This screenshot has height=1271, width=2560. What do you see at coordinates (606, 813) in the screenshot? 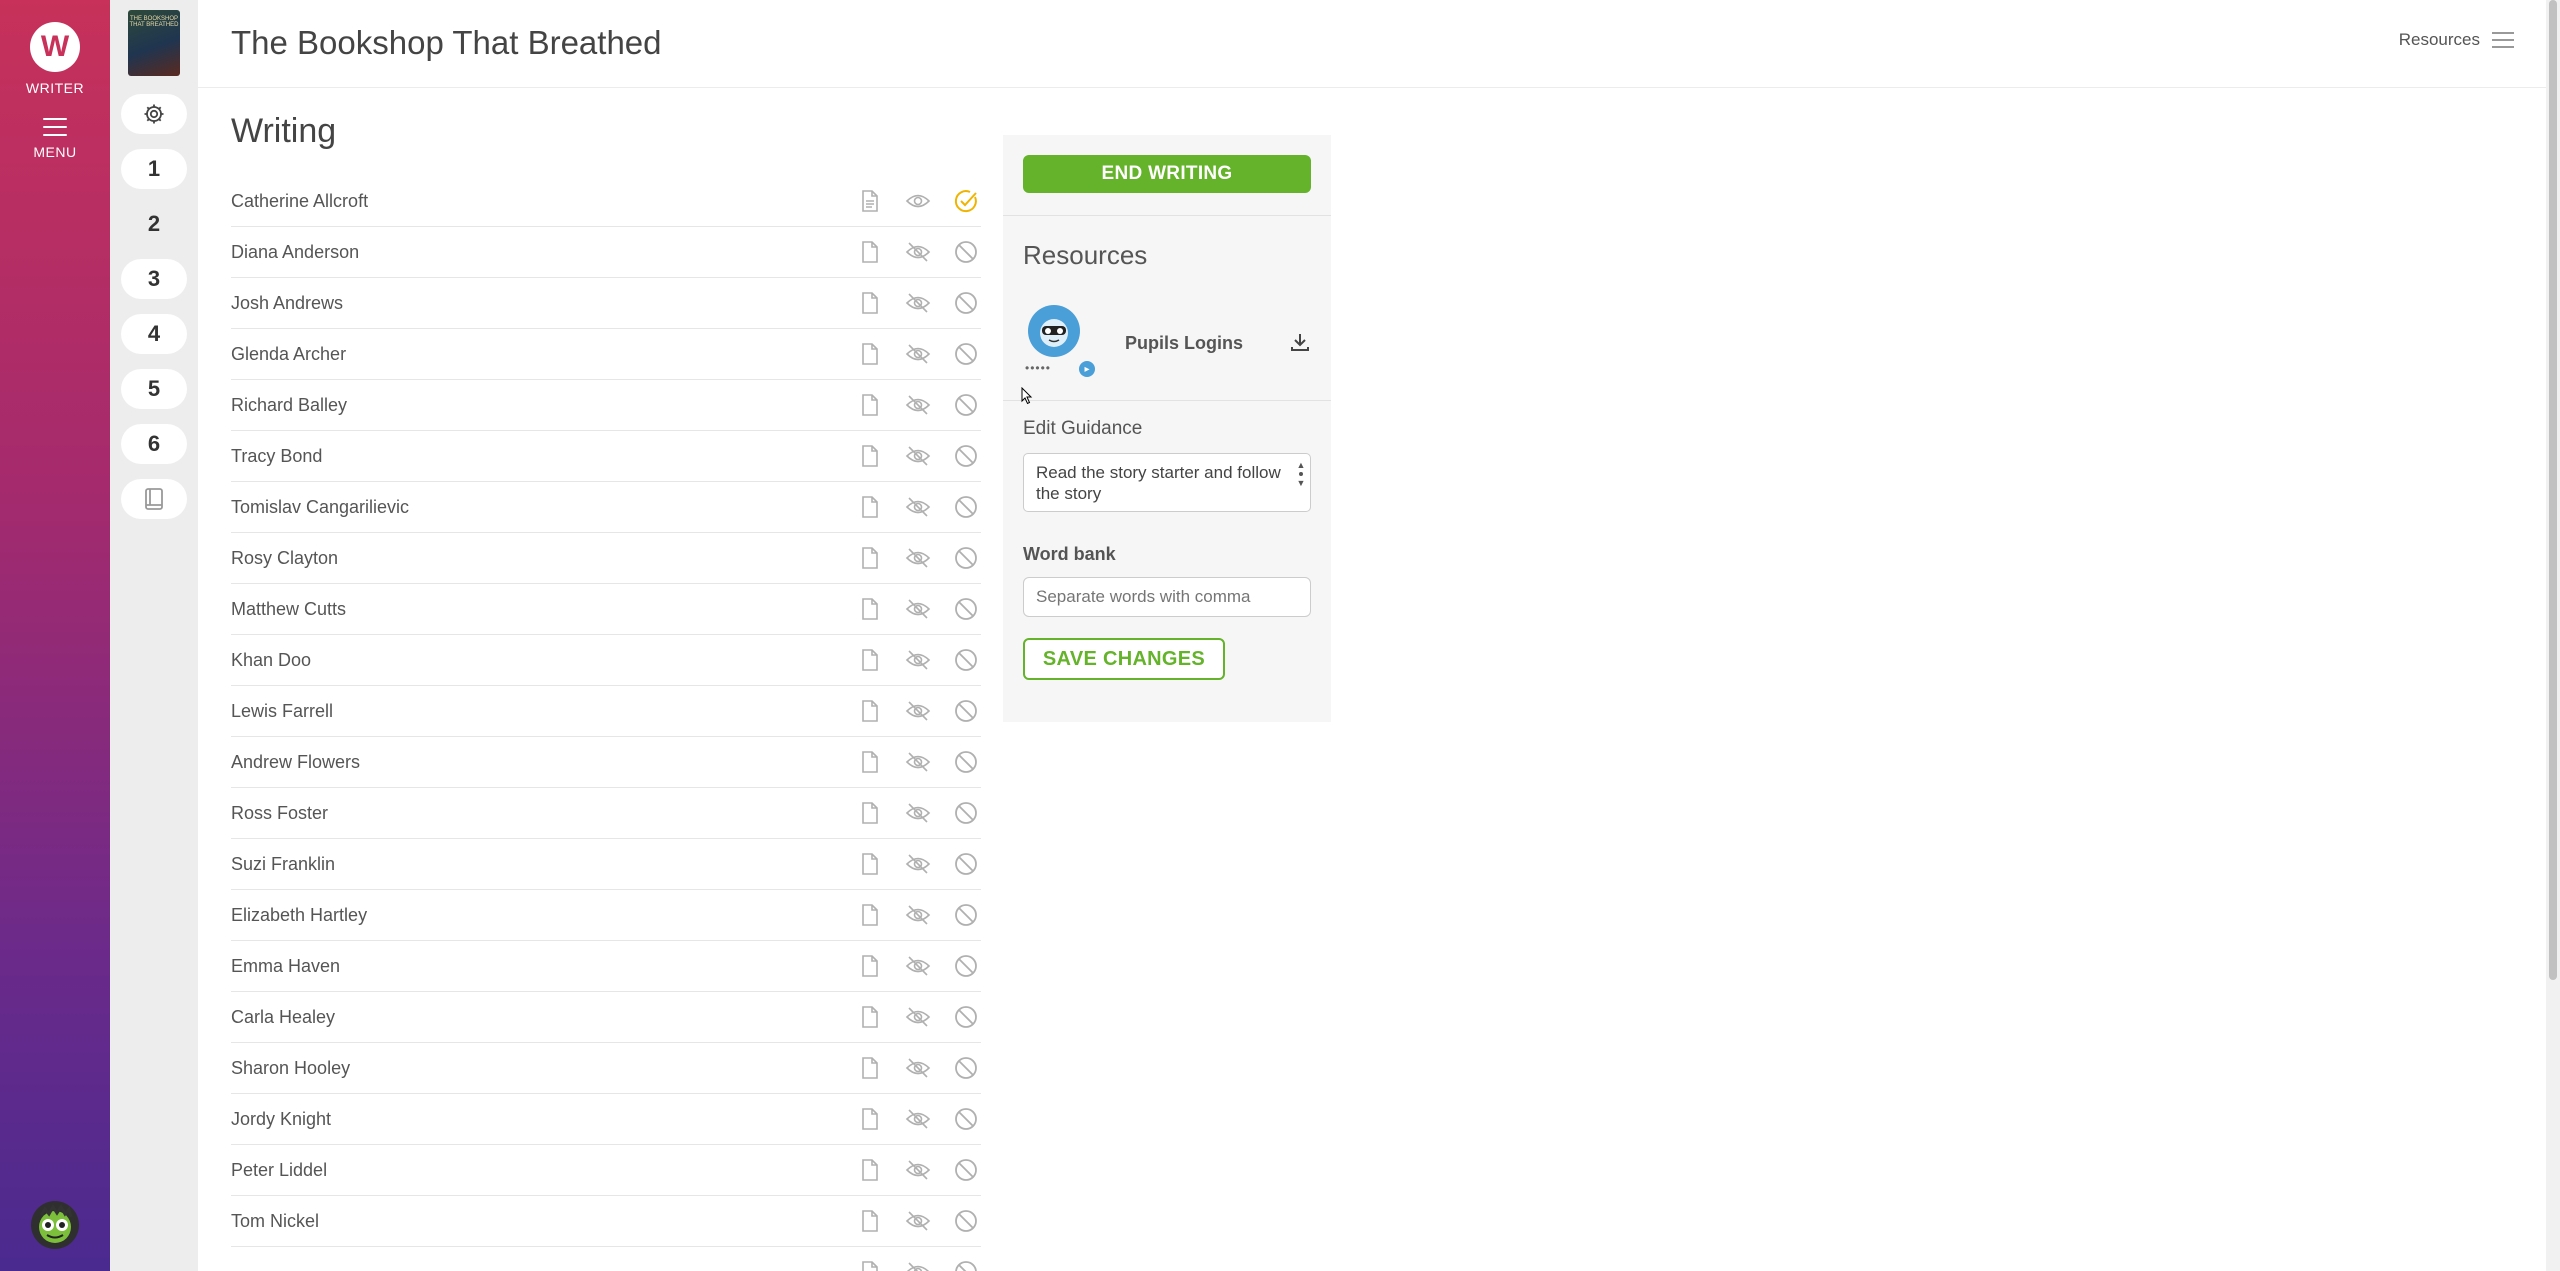
I see `pupil-row: Ross Foster` at bounding box center [606, 813].